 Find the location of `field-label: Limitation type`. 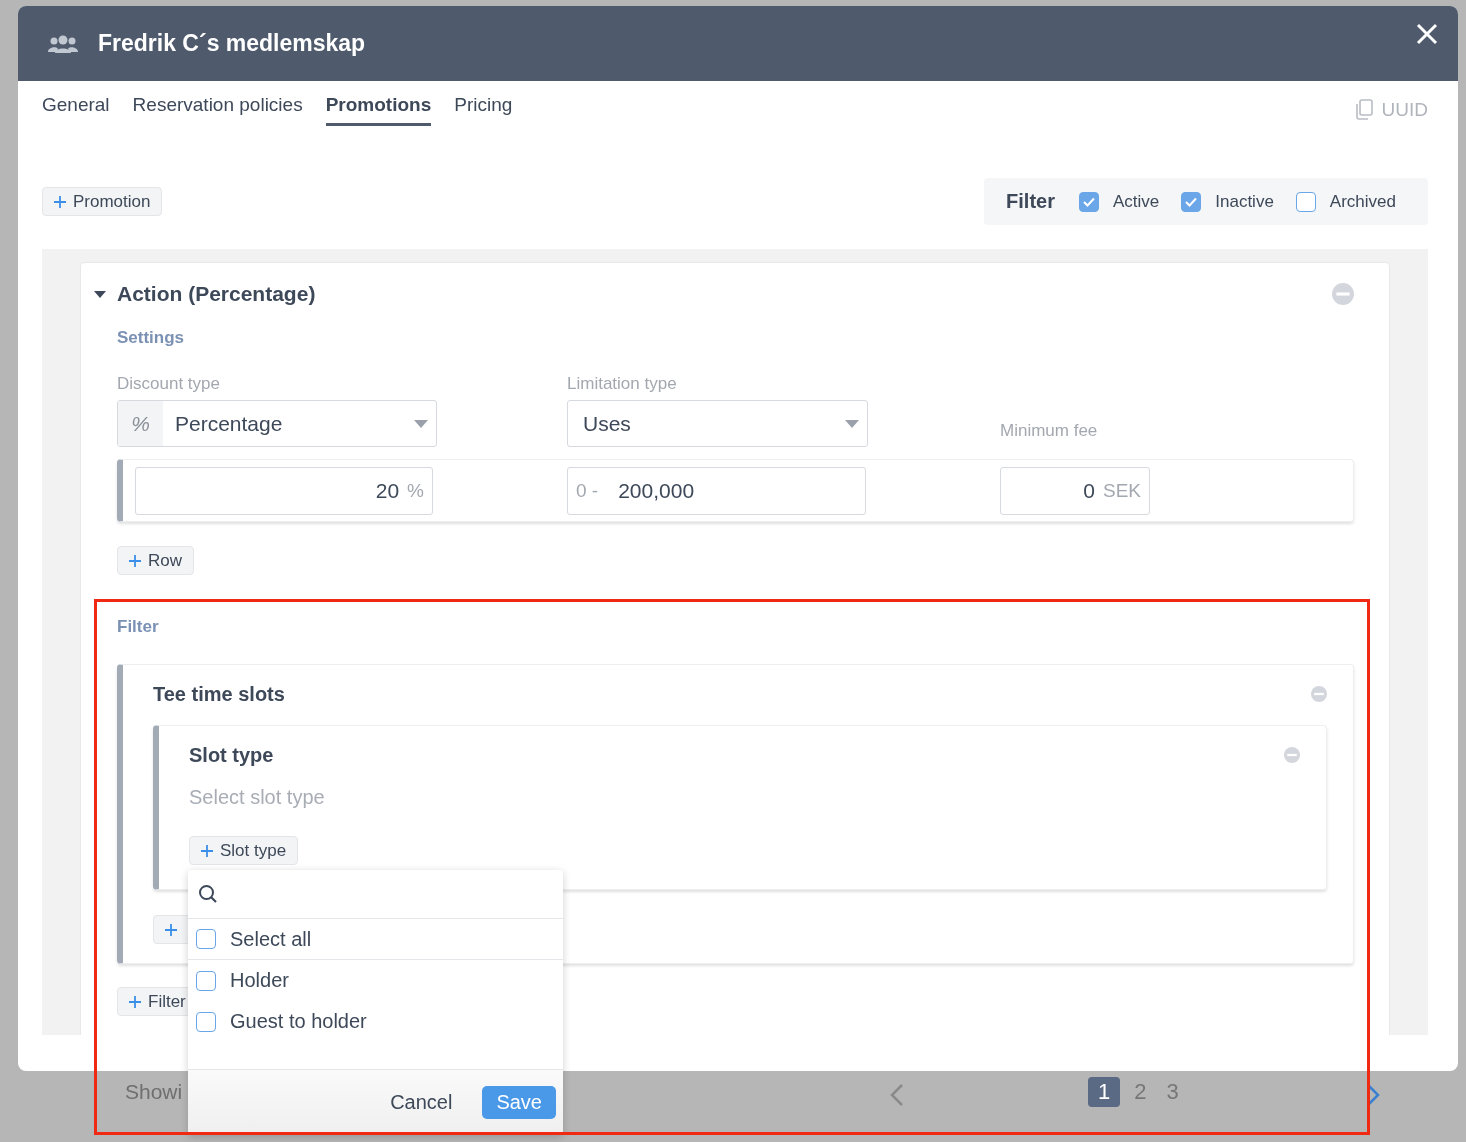

field-label: Limitation type is located at coordinates (622, 384).